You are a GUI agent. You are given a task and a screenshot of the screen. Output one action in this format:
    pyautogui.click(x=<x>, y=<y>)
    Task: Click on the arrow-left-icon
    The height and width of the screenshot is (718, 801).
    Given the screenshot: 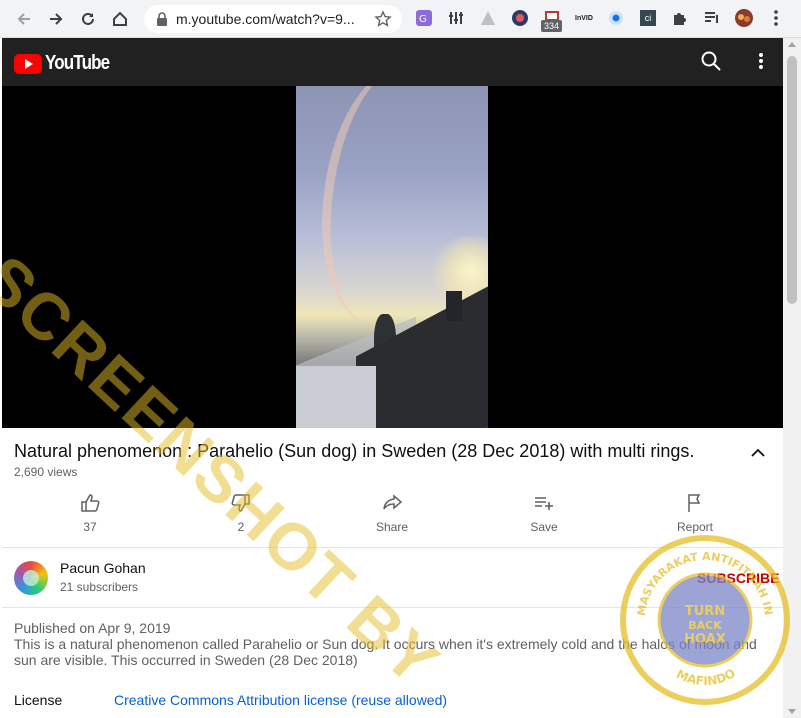 What is the action you would take?
    pyautogui.click(x=23, y=19)
    